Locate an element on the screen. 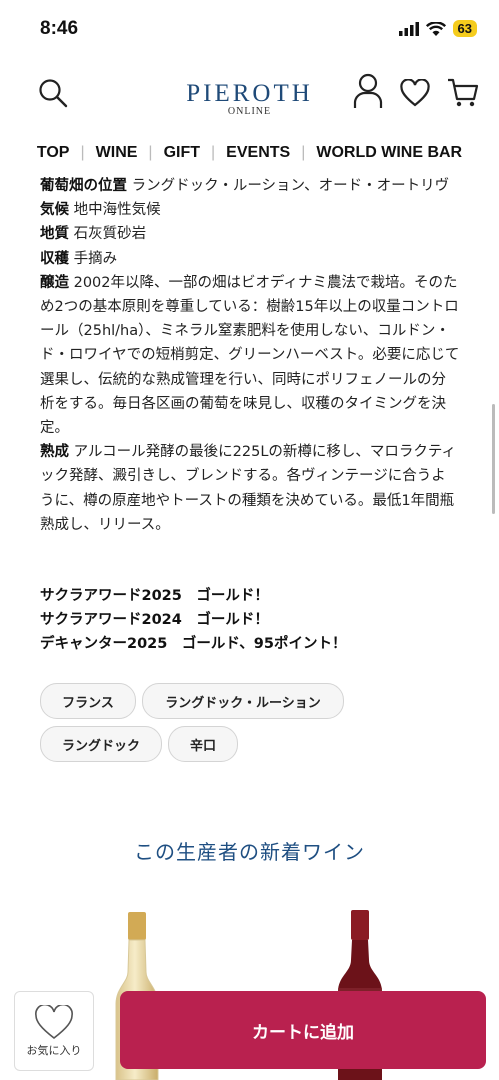 The width and height of the screenshot is (499, 1080). award-item: デキャンター2025 ゴールド、95ポイント！ is located at coordinates (193, 644).